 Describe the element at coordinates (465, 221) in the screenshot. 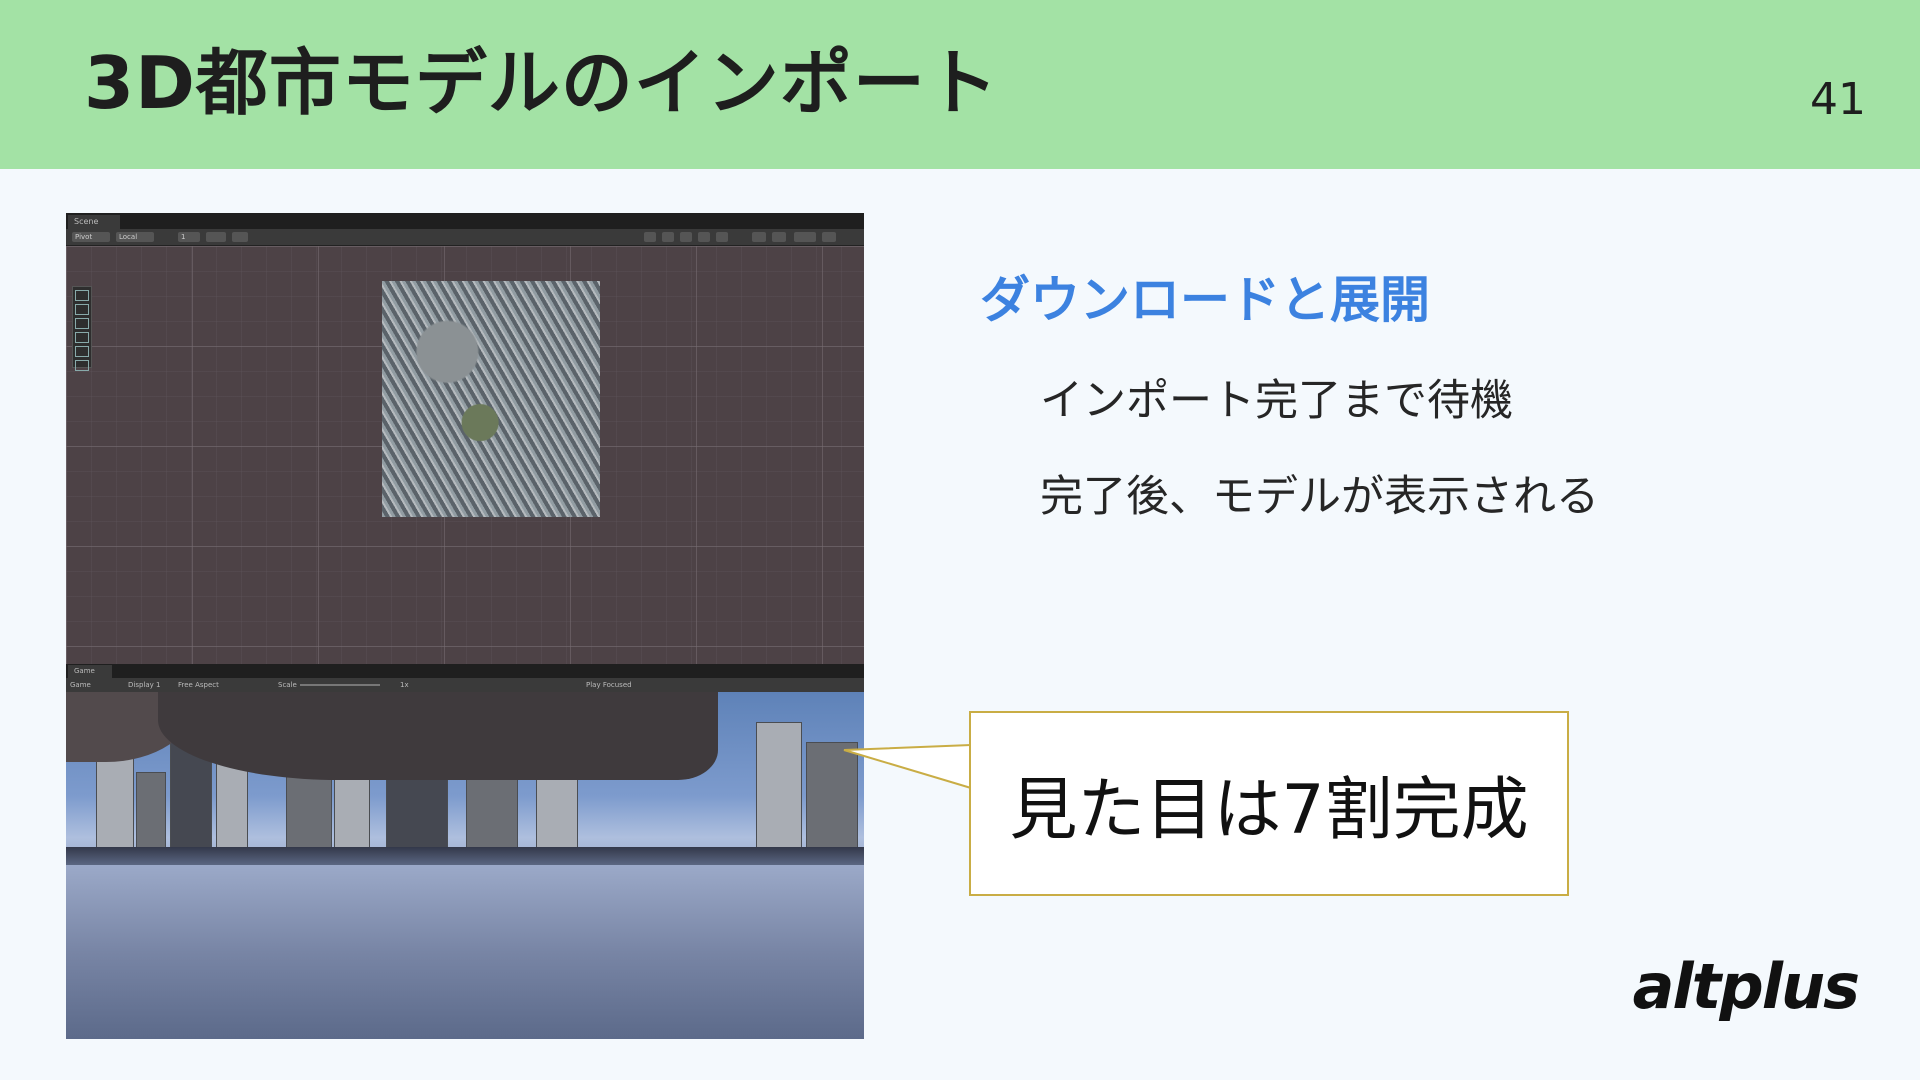

I see `scene-tab-bar: Scene` at that location.